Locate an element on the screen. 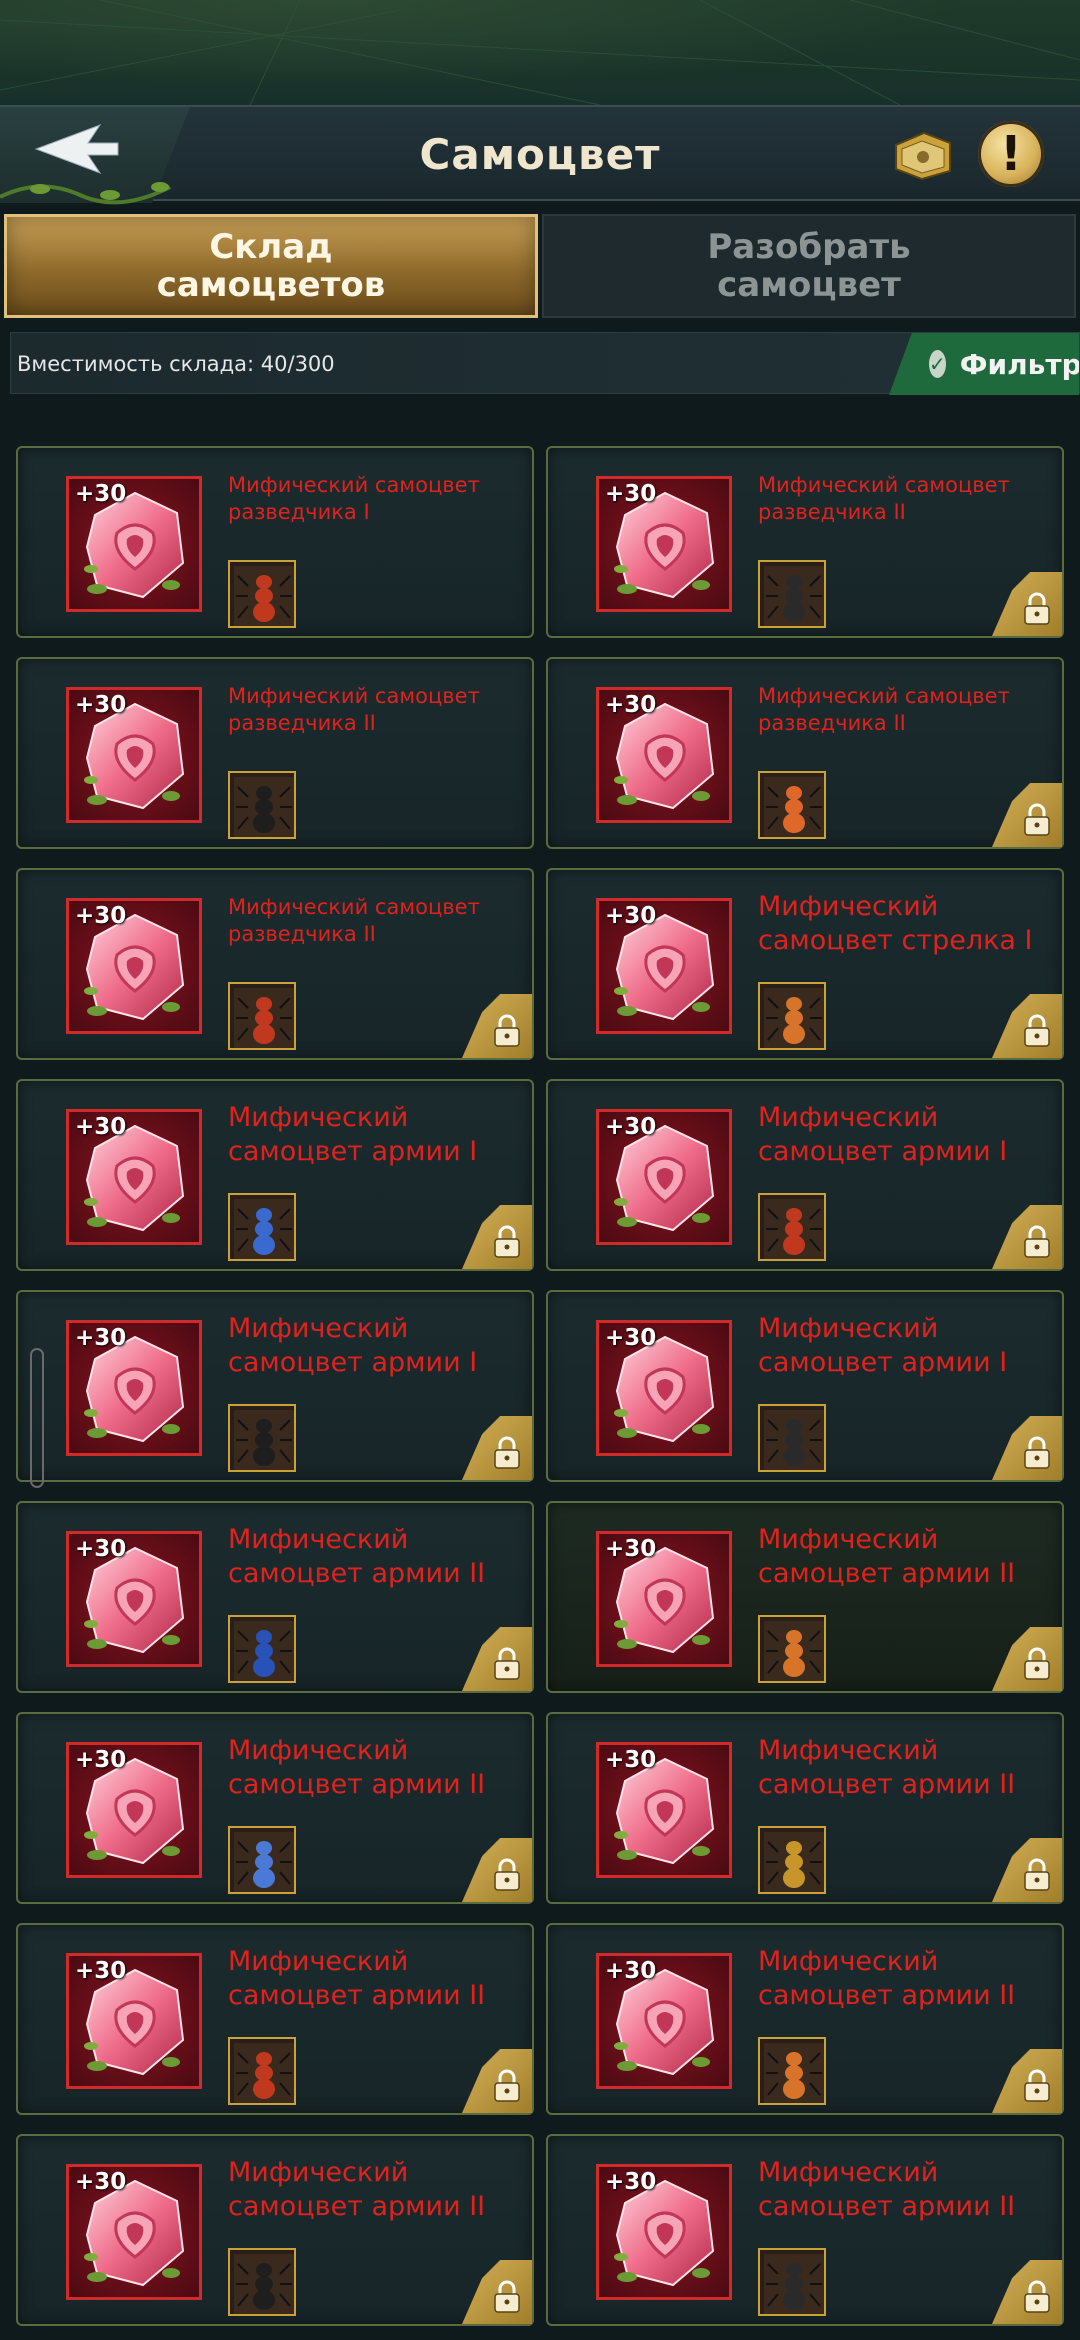 Image resolution: width=1080 pixels, height=2340 pixels. ant-orange-icon is located at coordinates (794, 807).